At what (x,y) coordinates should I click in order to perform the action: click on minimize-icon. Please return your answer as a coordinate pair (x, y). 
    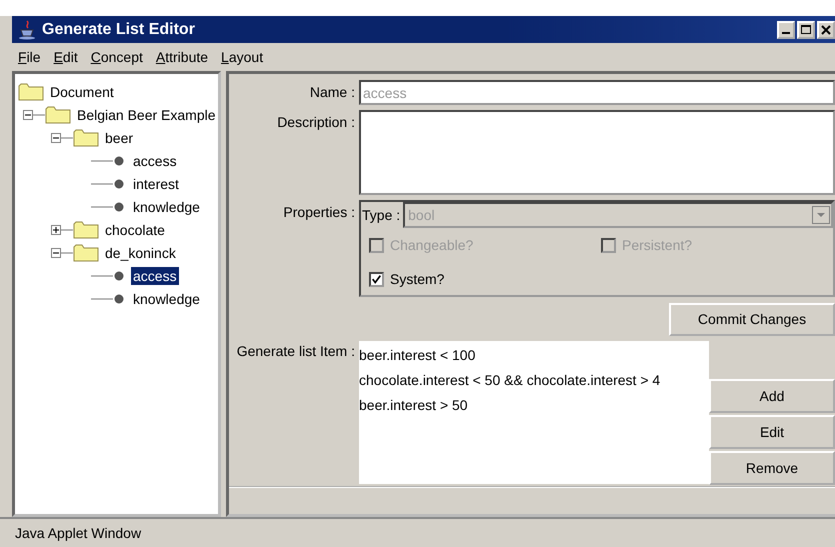
    Looking at the image, I should click on (786, 33).